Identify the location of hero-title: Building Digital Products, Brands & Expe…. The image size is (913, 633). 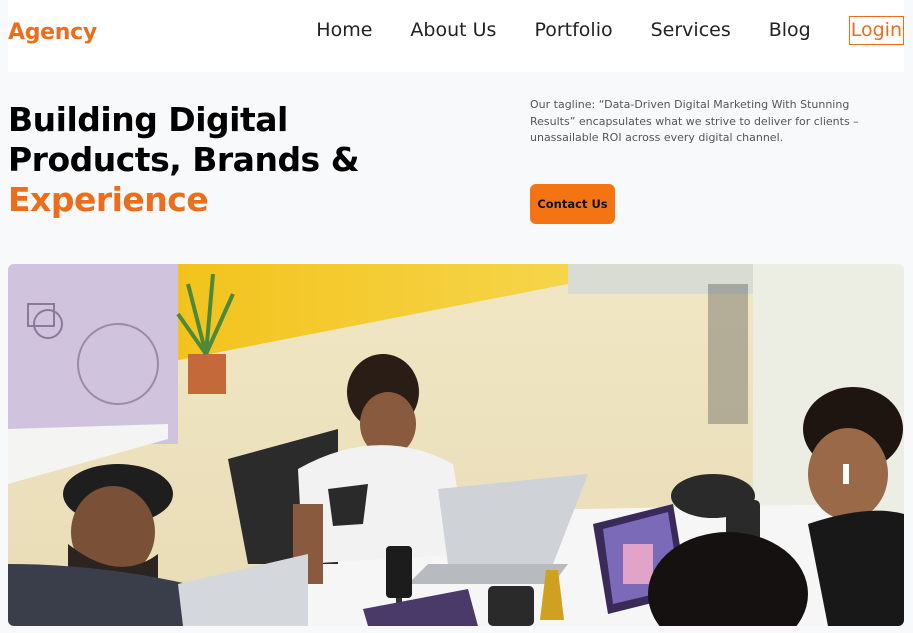
(228, 160).